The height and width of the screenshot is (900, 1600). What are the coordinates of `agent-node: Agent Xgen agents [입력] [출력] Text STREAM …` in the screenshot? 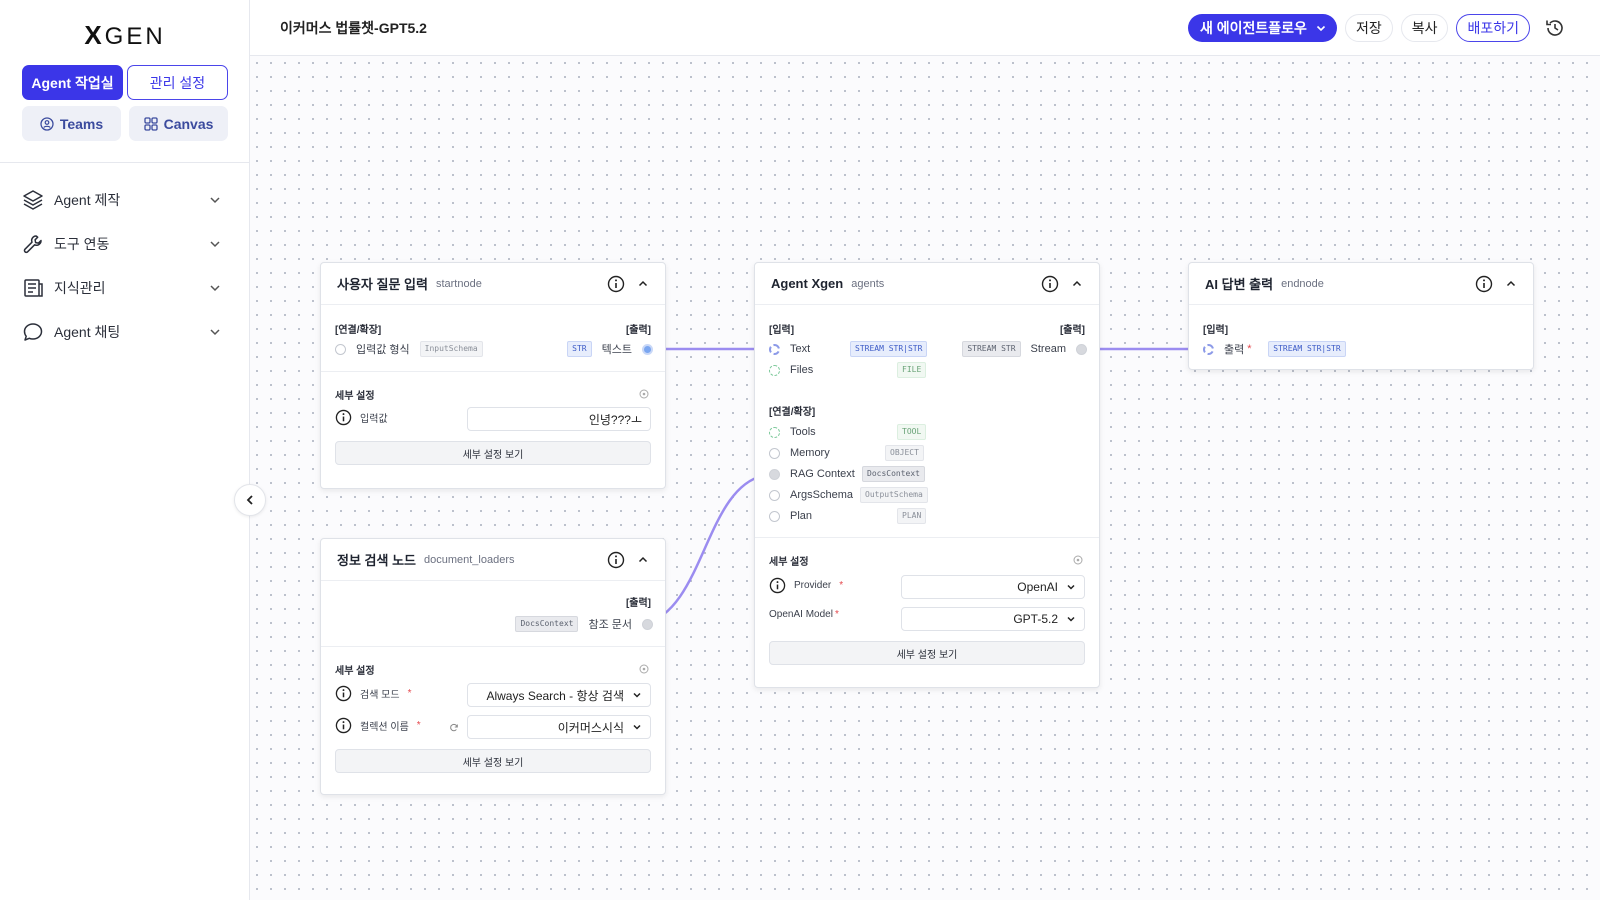 It's located at (927, 475).